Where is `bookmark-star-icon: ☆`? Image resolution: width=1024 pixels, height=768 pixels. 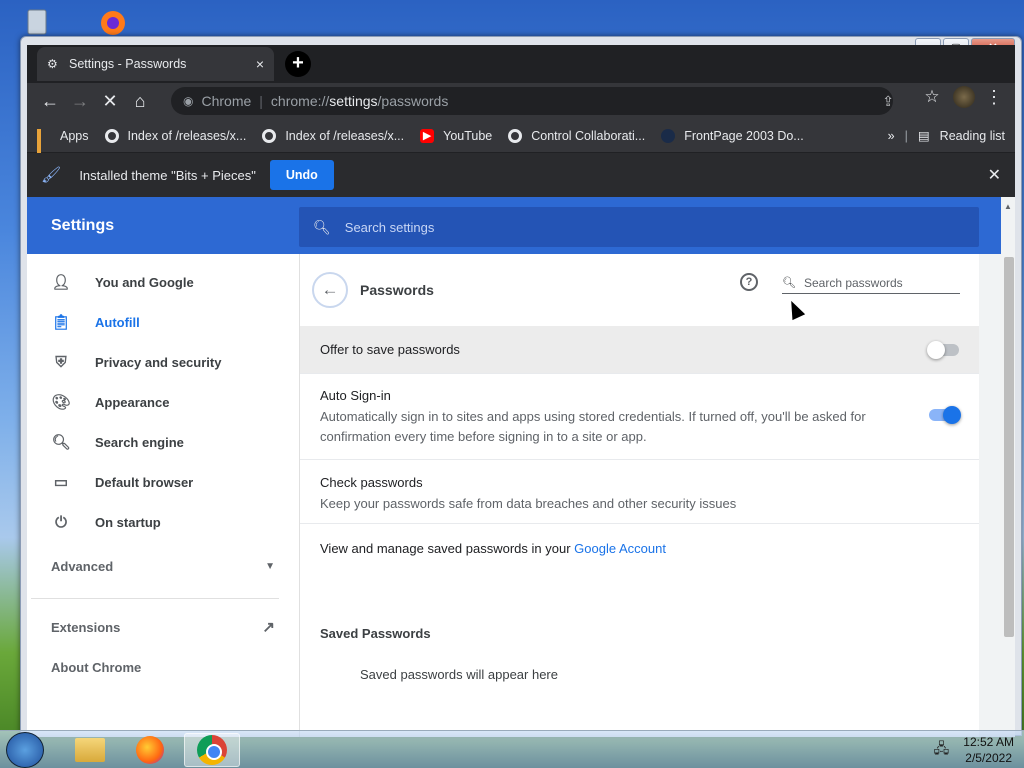
bookmark-star-icon: ☆ is located at coordinates (932, 97).